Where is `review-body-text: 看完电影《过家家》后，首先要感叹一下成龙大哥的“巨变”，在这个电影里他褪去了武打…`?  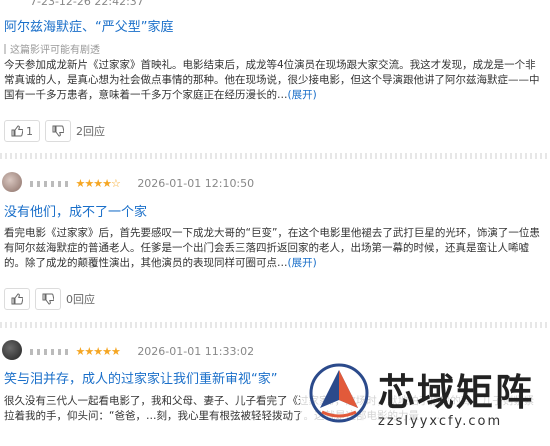 review-body-text: 看完电影《过家家》后，首先要感叹一下成龙大哥的“巨变”，在这个电影里他褪去了武打… is located at coordinates (272, 248).